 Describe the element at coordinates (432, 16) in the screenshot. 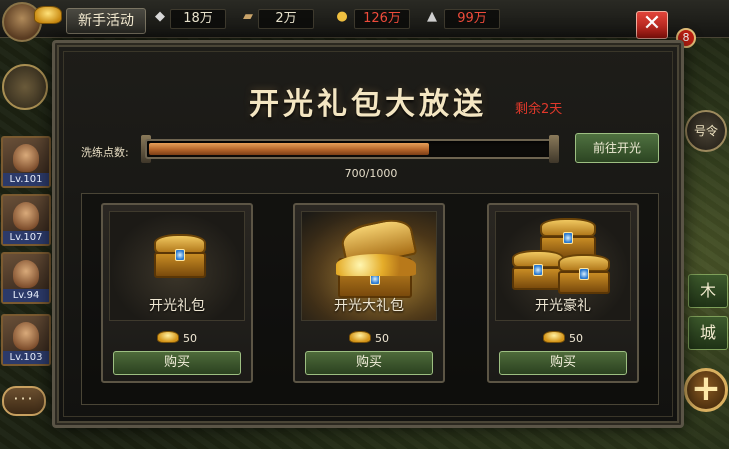

I see `soldier-icon: ▲` at that location.